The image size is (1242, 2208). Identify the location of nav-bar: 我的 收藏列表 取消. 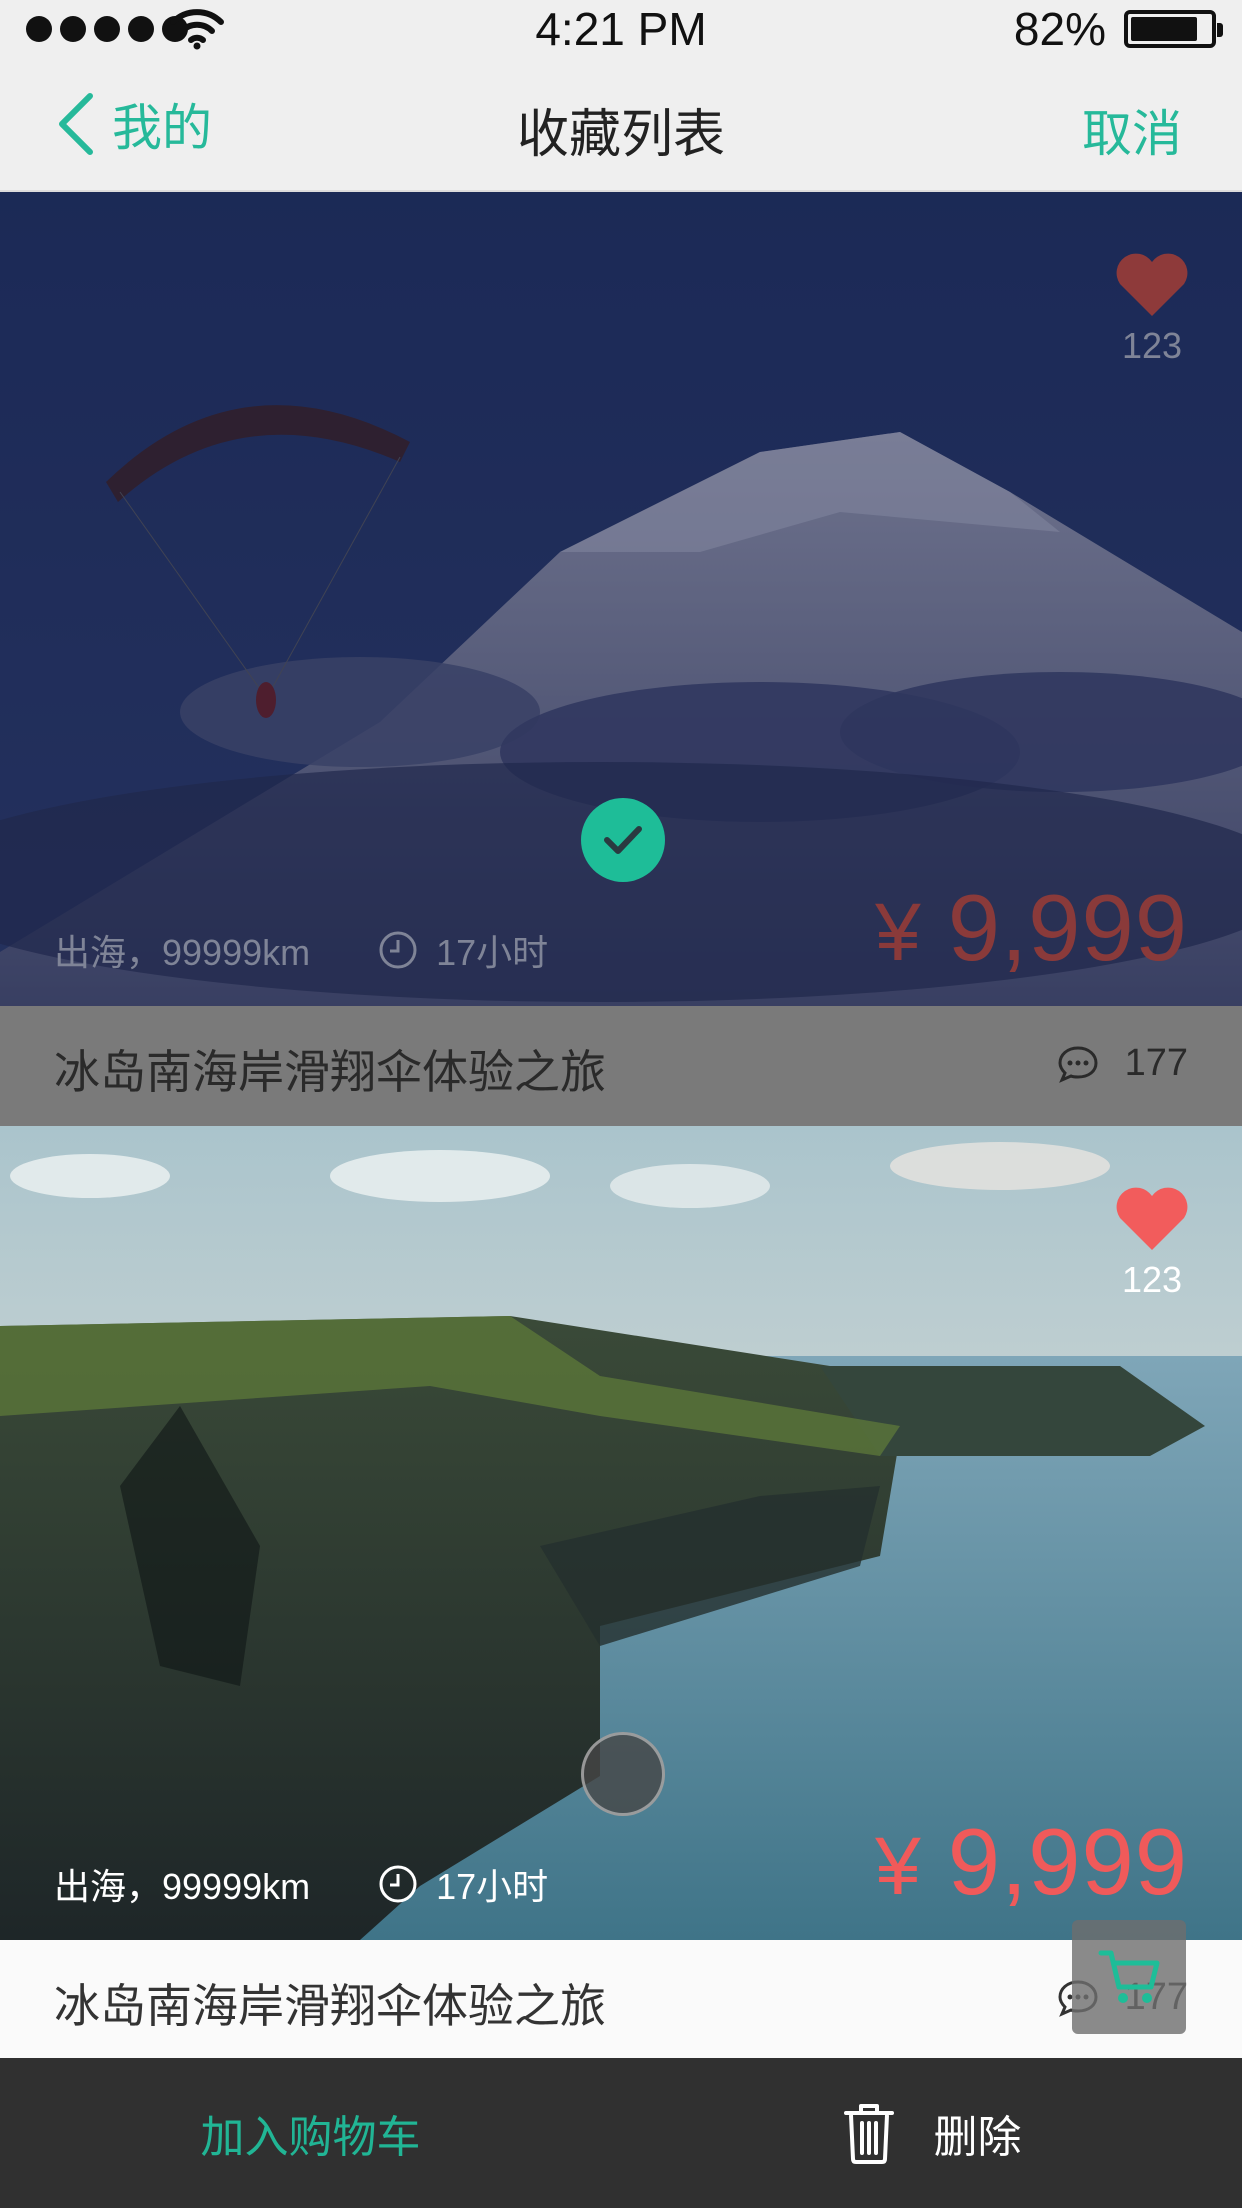
(621, 125).